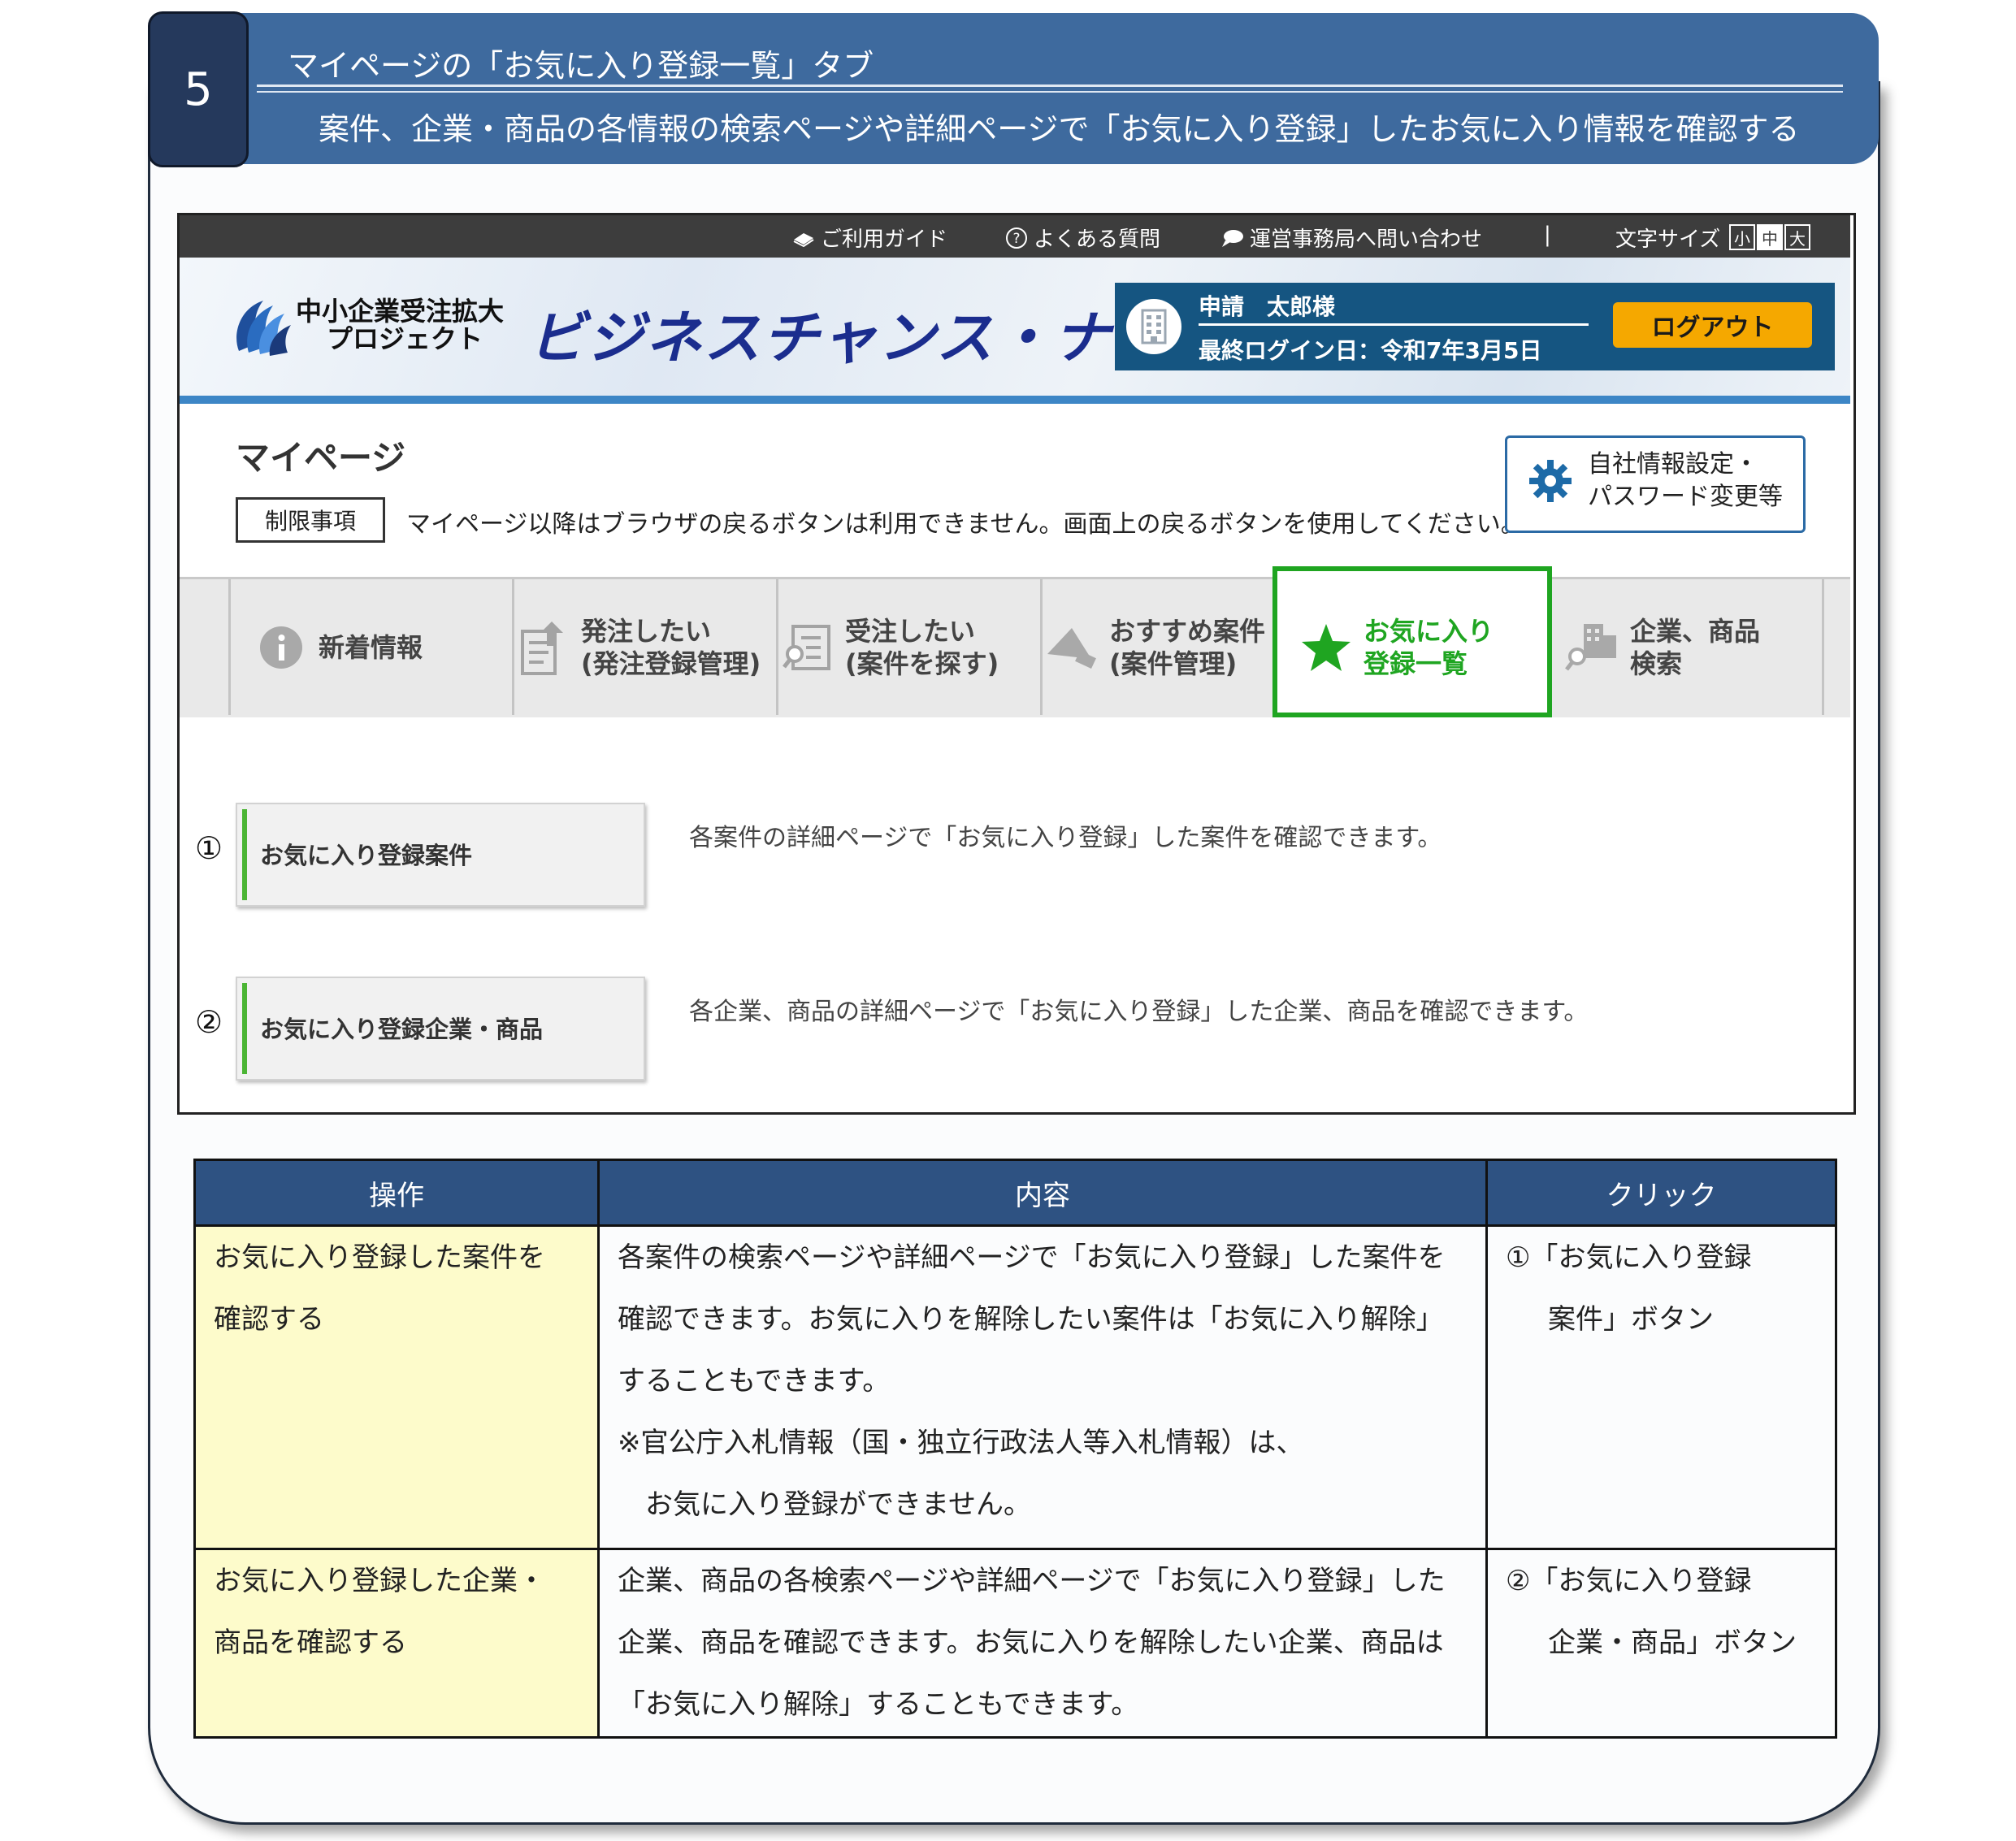 This screenshot has height=1841, width=2016. What do you see at coordinates (1592, 647) in the screenshot?
I see `building-search-icon` at bounding box center [1592, 647].